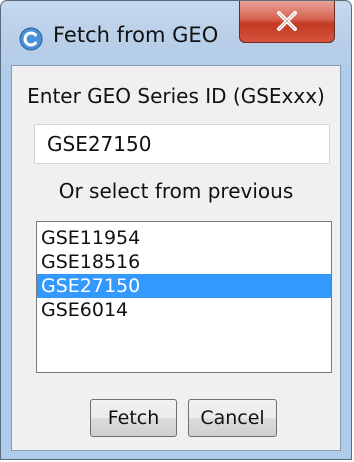 The width and height of the screenshot is (354, 462). Describe the element at coordinates (184, 286) in the screenshot. I see `list-item-selected: GSE27150` at that location.